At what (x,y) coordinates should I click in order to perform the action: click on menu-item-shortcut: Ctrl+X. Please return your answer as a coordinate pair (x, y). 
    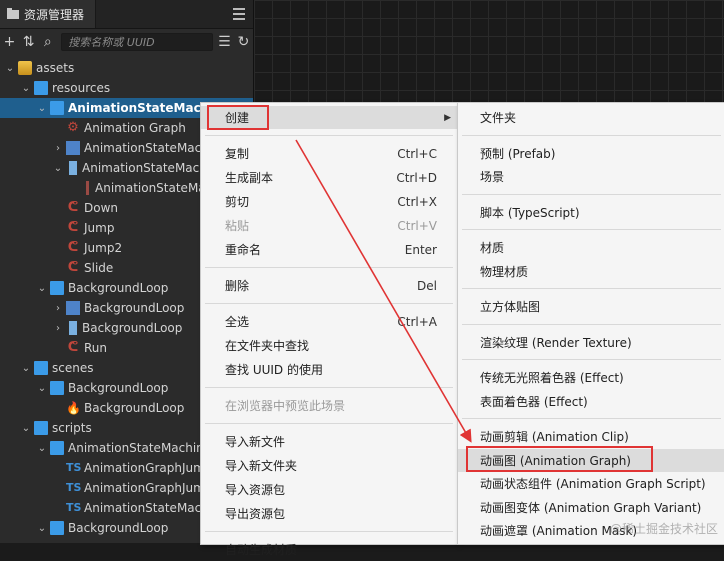
    Looking at the image, I should click on (417, 201).